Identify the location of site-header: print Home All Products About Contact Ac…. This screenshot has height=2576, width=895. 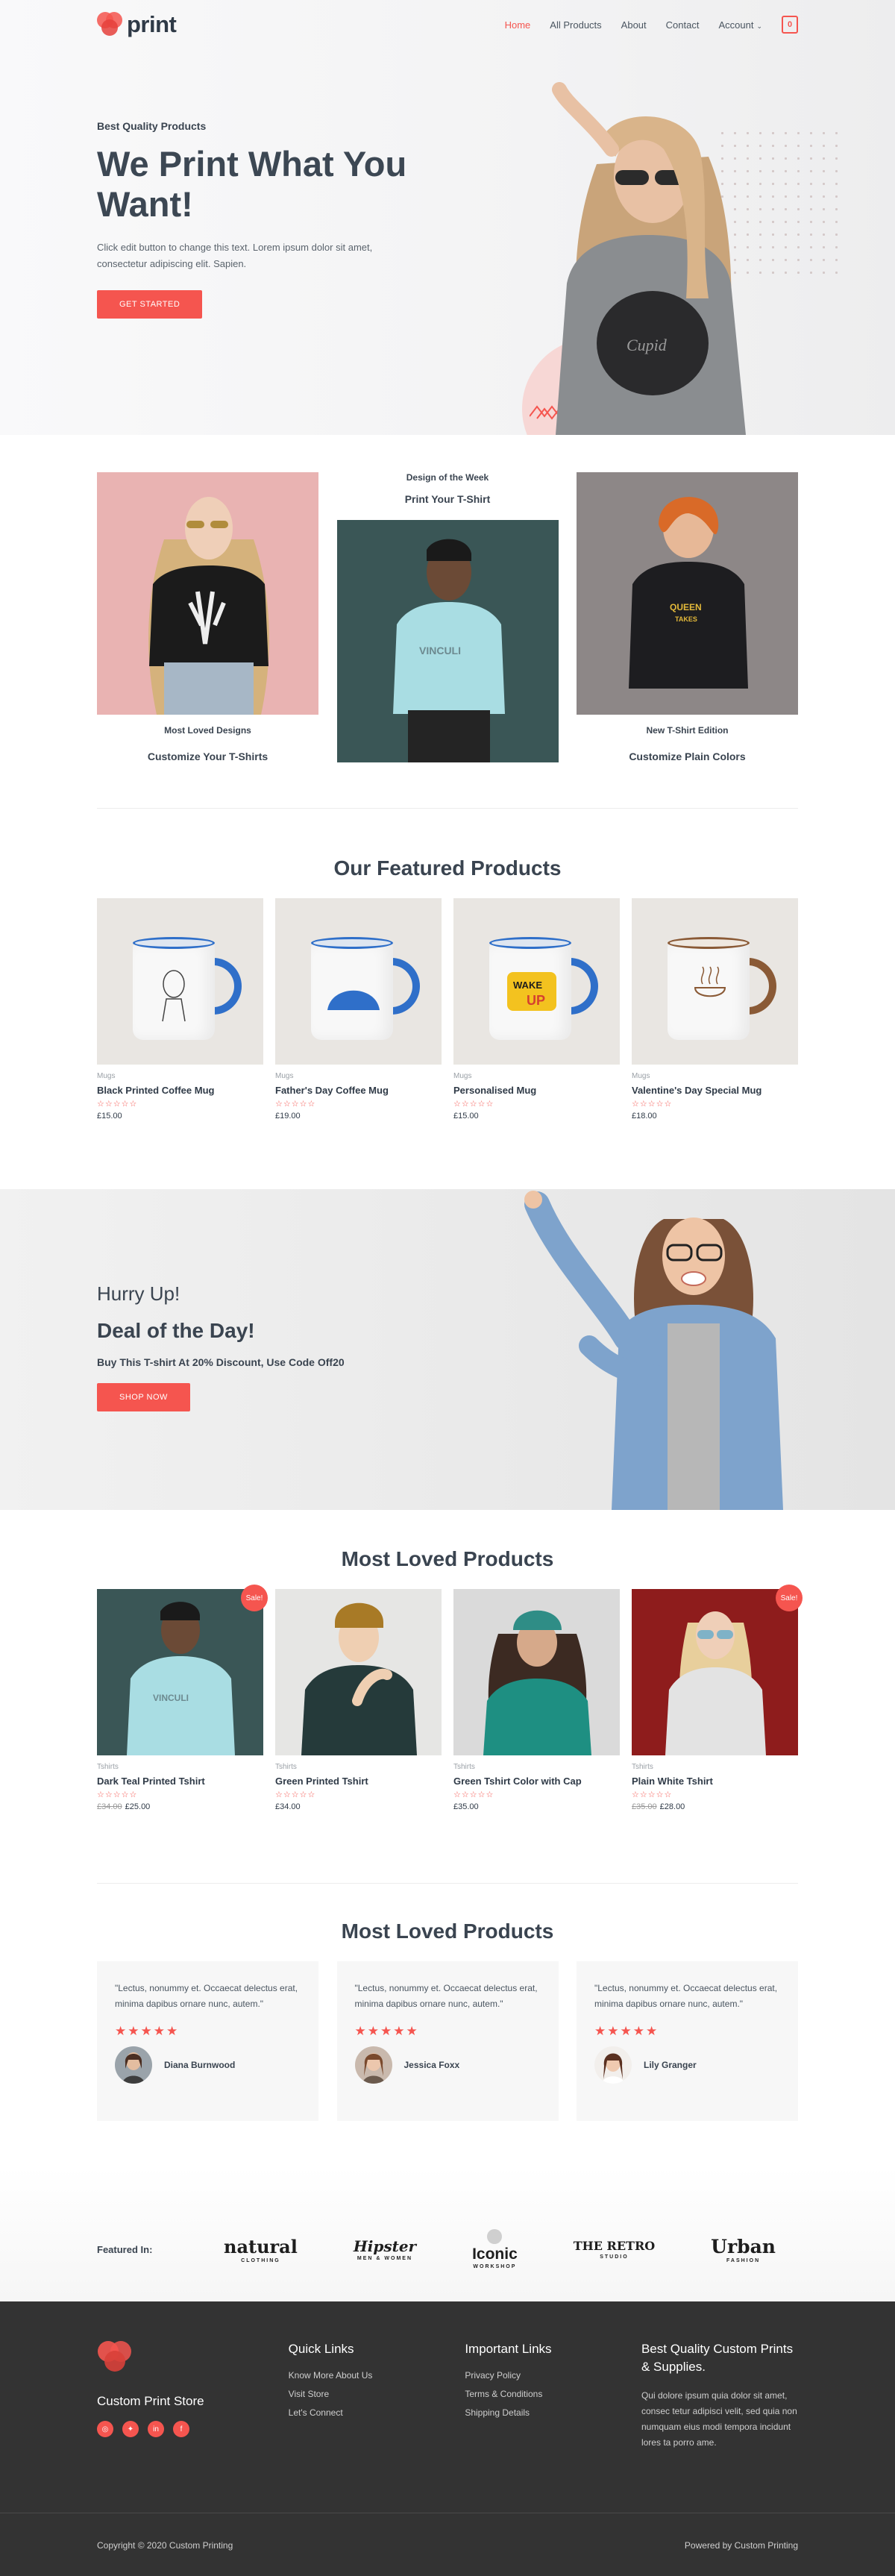
(447, 24).